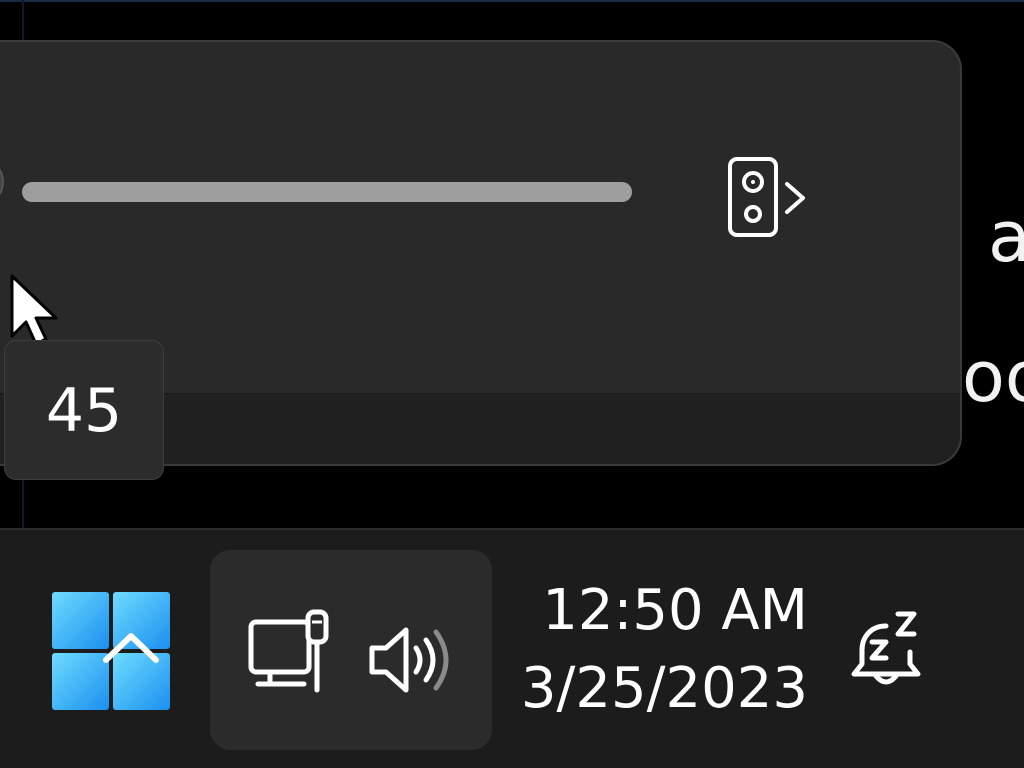  Describe the element at coordinates (675, 610) in the screenshot. I see `clock-time: 12:50 AM` at that location.